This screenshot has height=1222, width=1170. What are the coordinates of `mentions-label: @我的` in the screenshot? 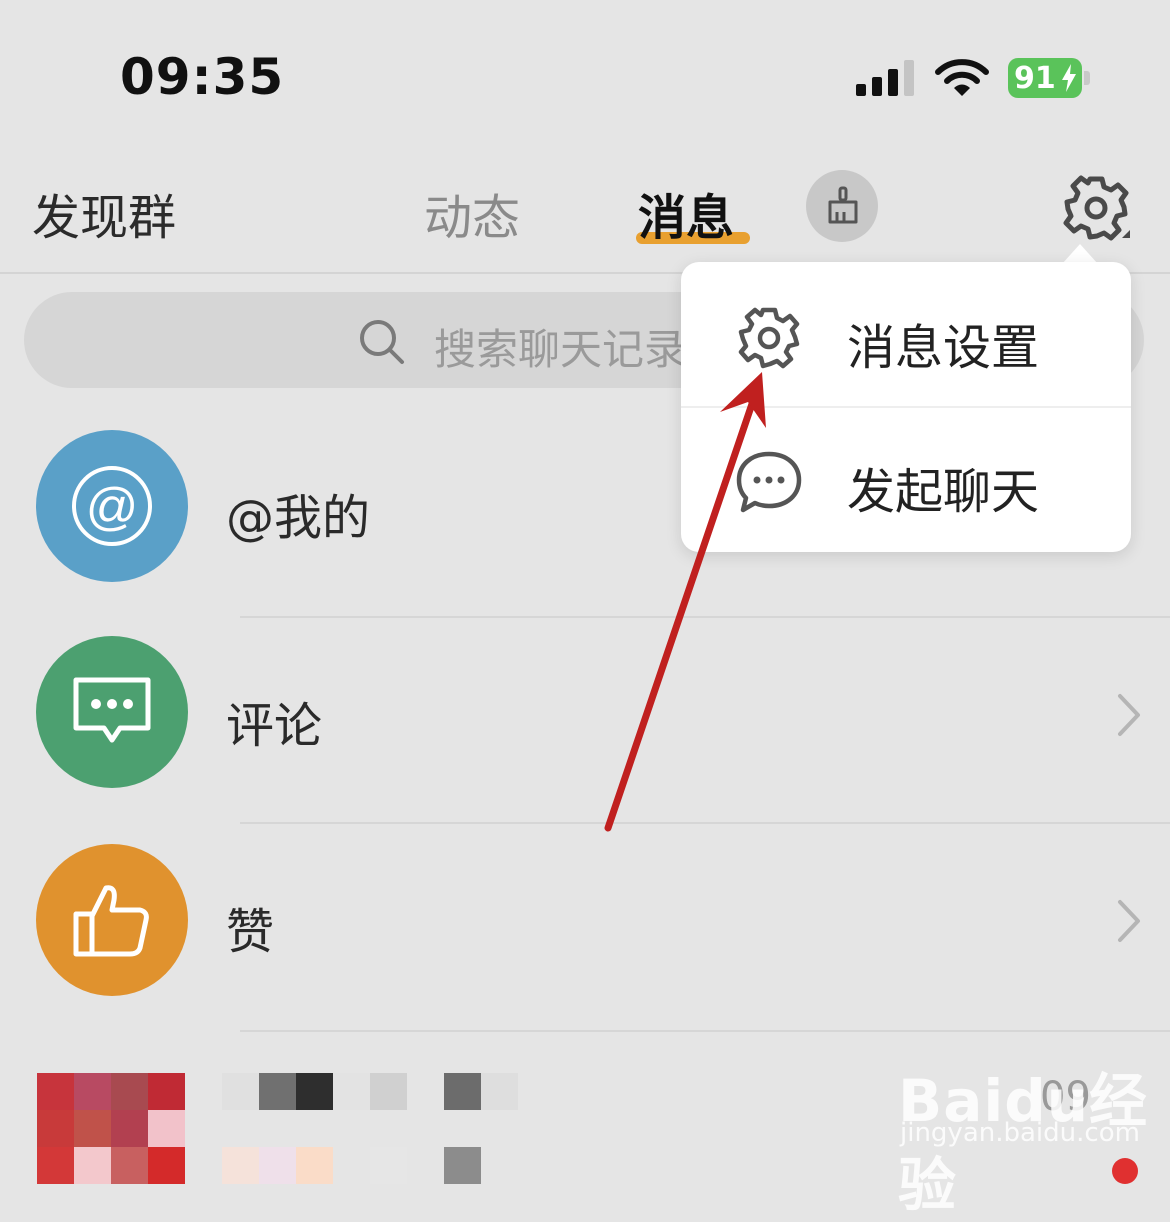 It's located at (298, 513).